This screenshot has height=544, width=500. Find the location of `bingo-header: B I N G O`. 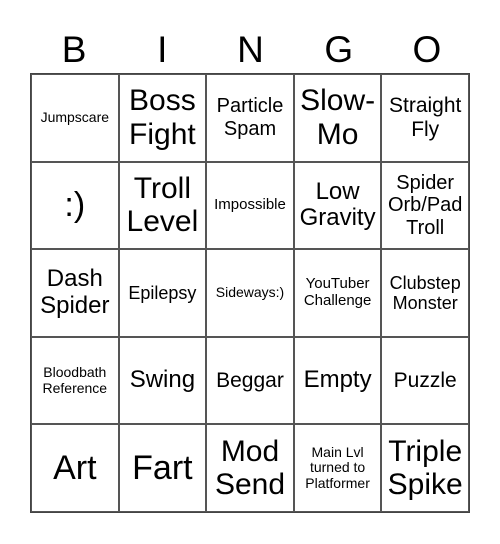

bingo-header: B I N G O is located at coordinates (250, 50).